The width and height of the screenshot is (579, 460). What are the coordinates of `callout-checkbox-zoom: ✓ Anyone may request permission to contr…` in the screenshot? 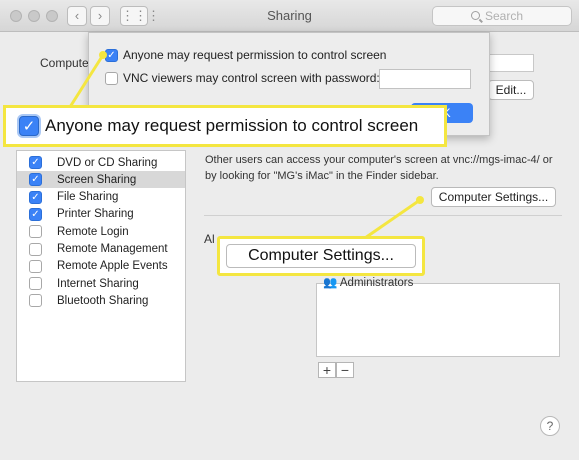 It's located at (225, 126).